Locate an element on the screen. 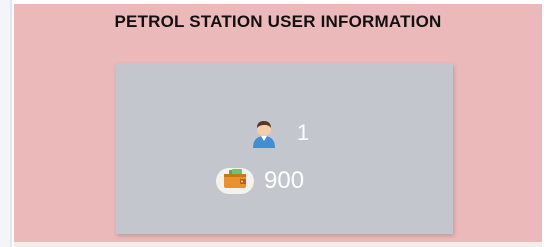 The image size is (548, 247). wallet-balance-row: 900 is located at coordinates (260, 181).